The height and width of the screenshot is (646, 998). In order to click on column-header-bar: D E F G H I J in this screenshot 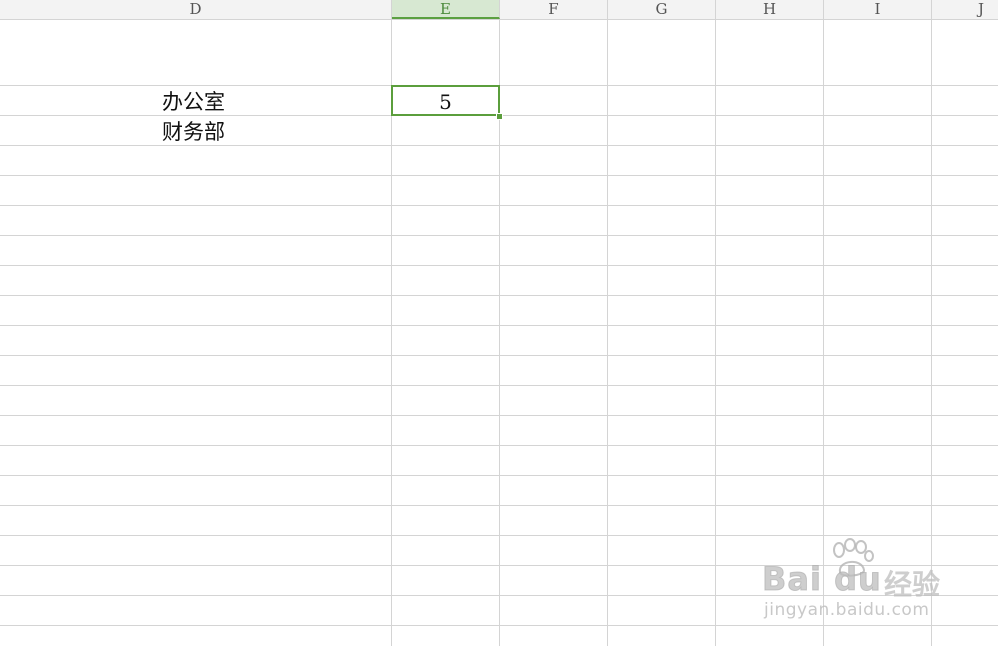, I will do `click(499, 10)`.